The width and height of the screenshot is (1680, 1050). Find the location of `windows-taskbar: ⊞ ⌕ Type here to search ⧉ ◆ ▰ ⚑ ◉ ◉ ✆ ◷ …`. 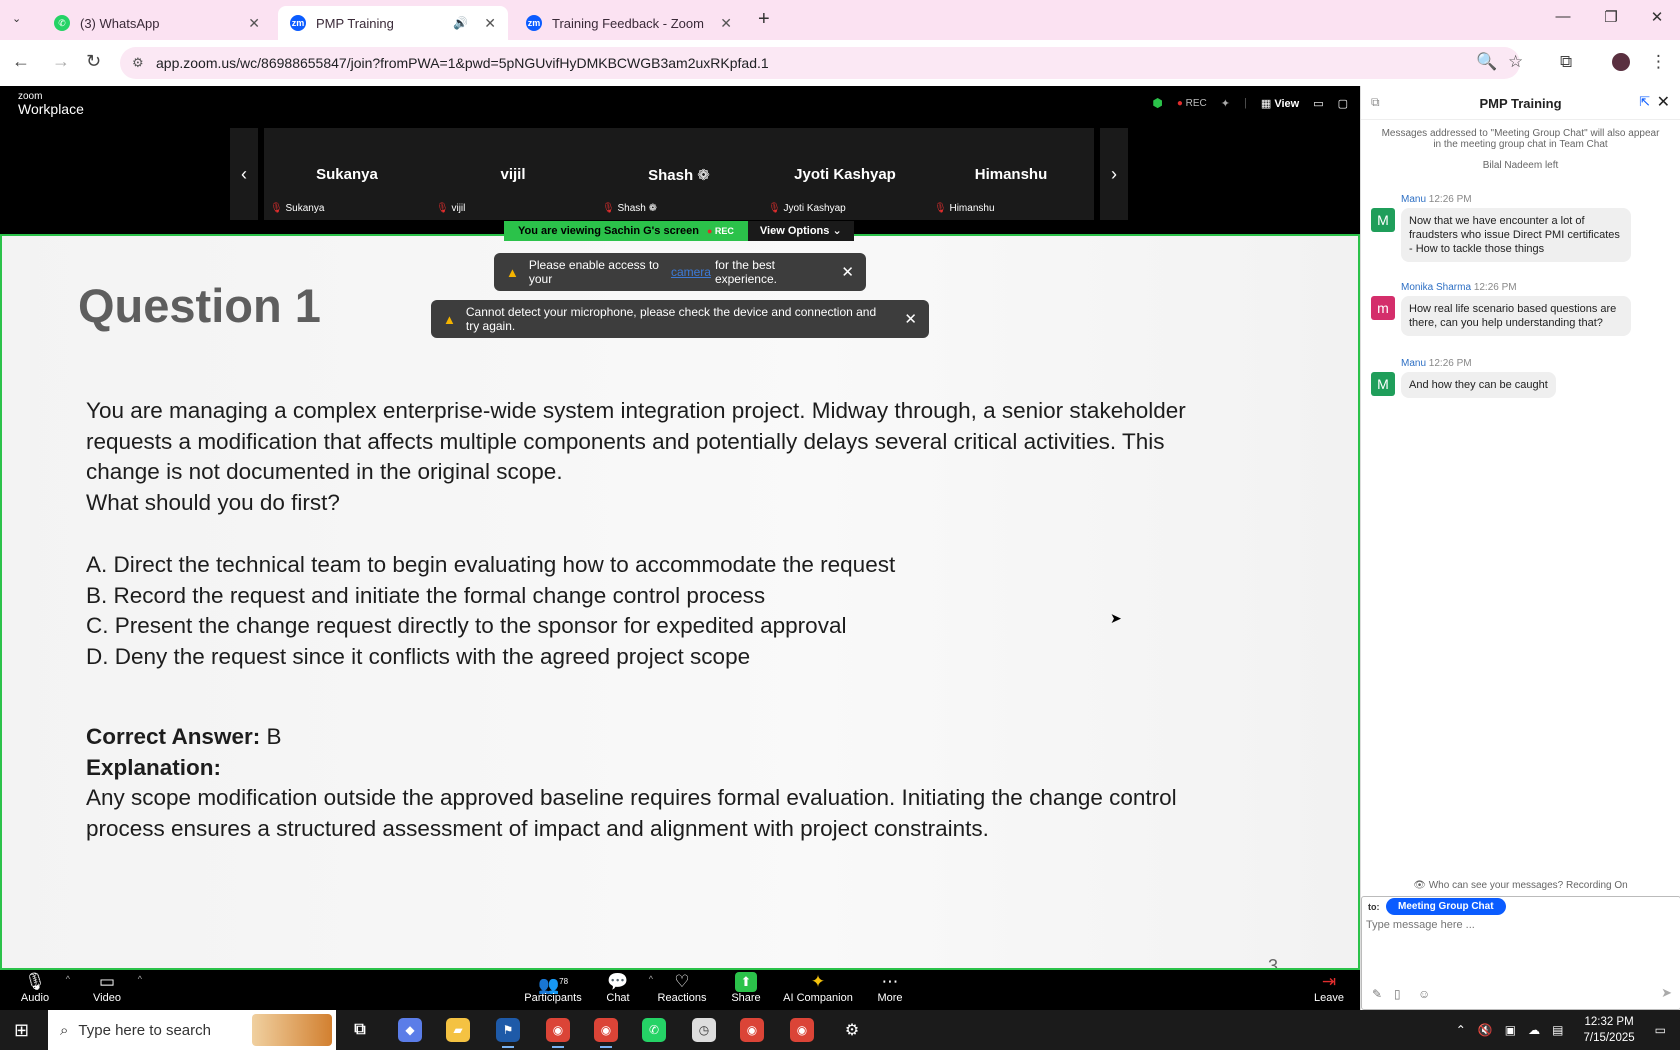

windows-taskbar: ⊞ ⌕ Type here to search ⧉ ◆ ▰ ⚑ ◉ ◉ ✆ ◷ … is located at coordinates (840, 1030).